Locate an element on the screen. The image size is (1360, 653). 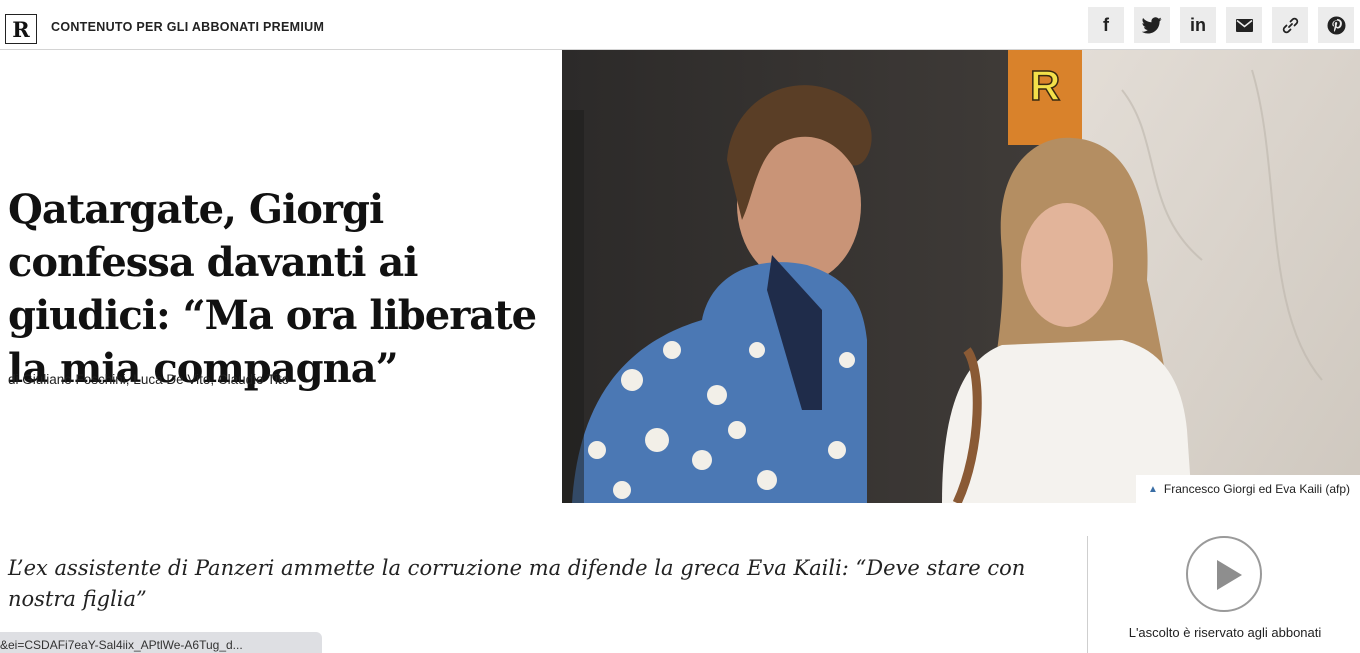
share-toolbar: f in is located at coordinates (1221, 25).